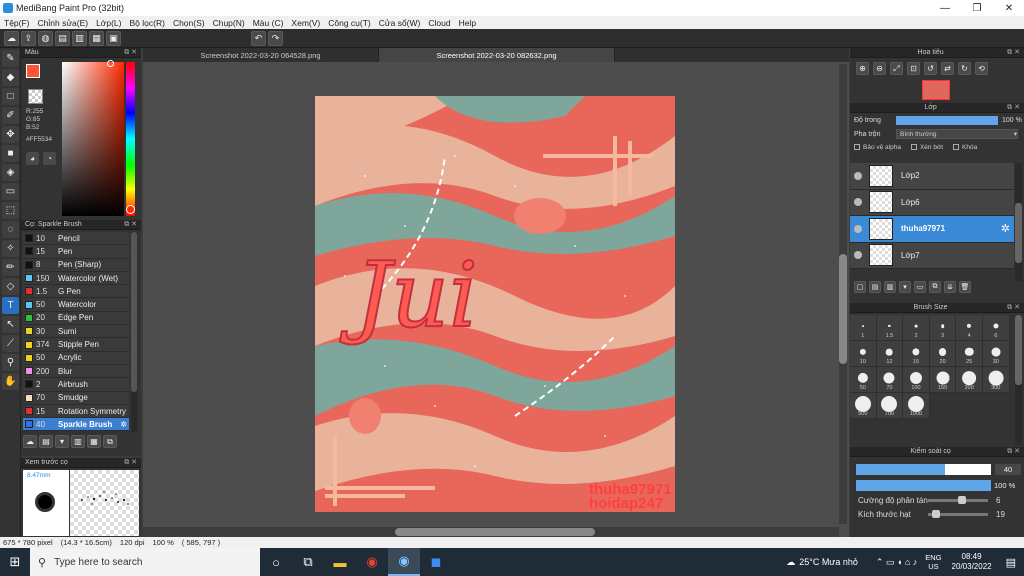 The height and width of the screenshot is (576, 1024). Describe the element at coordinates (113, 38) in the screenshot. I see `layout-icon: ▣` at that location.